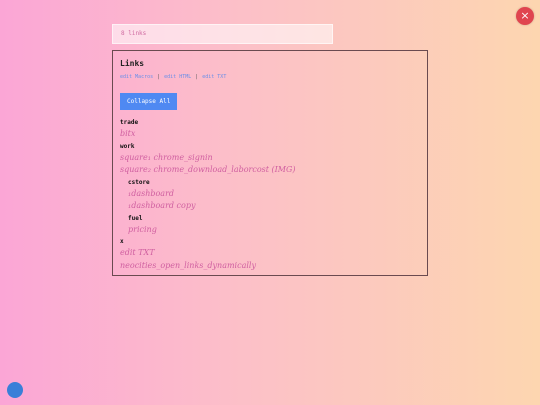 The height and width of the screenshot is (405, 540). What do you see at coordinates (274, 194) in the screenshot?
I see `link-dashboard: ₁dashboard` at bounding box center [274, 194].